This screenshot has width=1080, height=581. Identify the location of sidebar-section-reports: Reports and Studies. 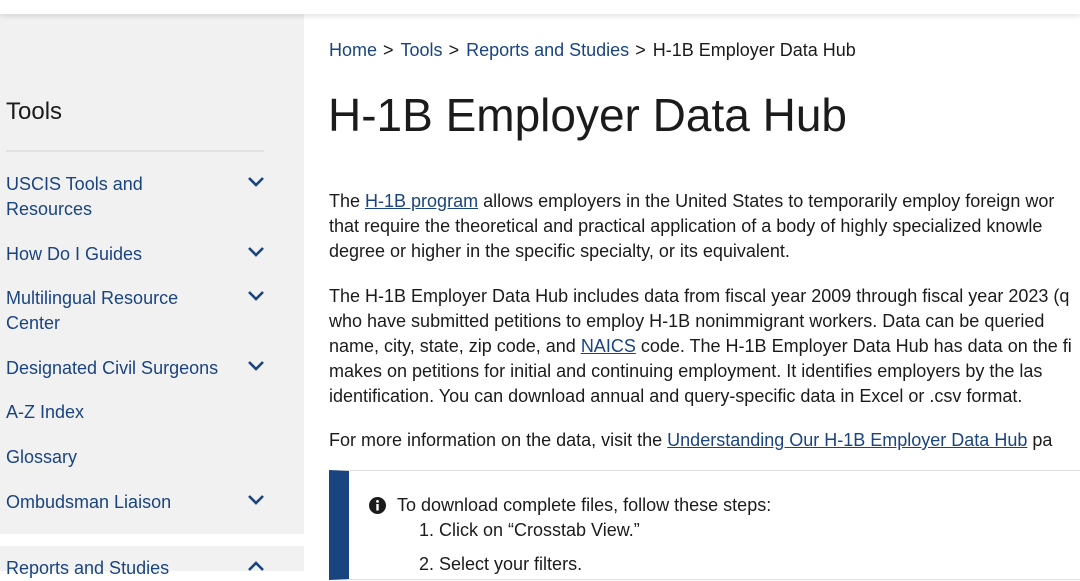
(152, 562).